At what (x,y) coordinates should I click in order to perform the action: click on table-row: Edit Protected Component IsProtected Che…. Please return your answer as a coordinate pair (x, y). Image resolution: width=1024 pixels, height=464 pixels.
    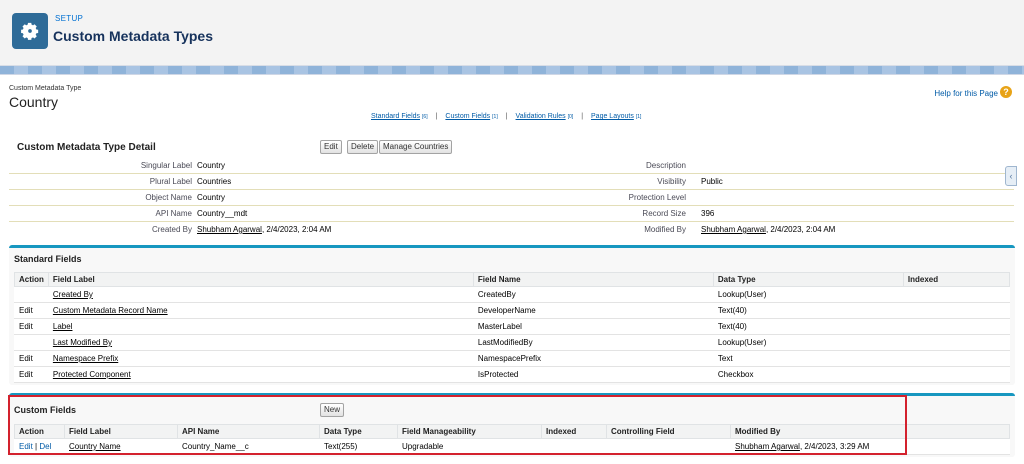
    Looking at the image, I should click on (512, 374).